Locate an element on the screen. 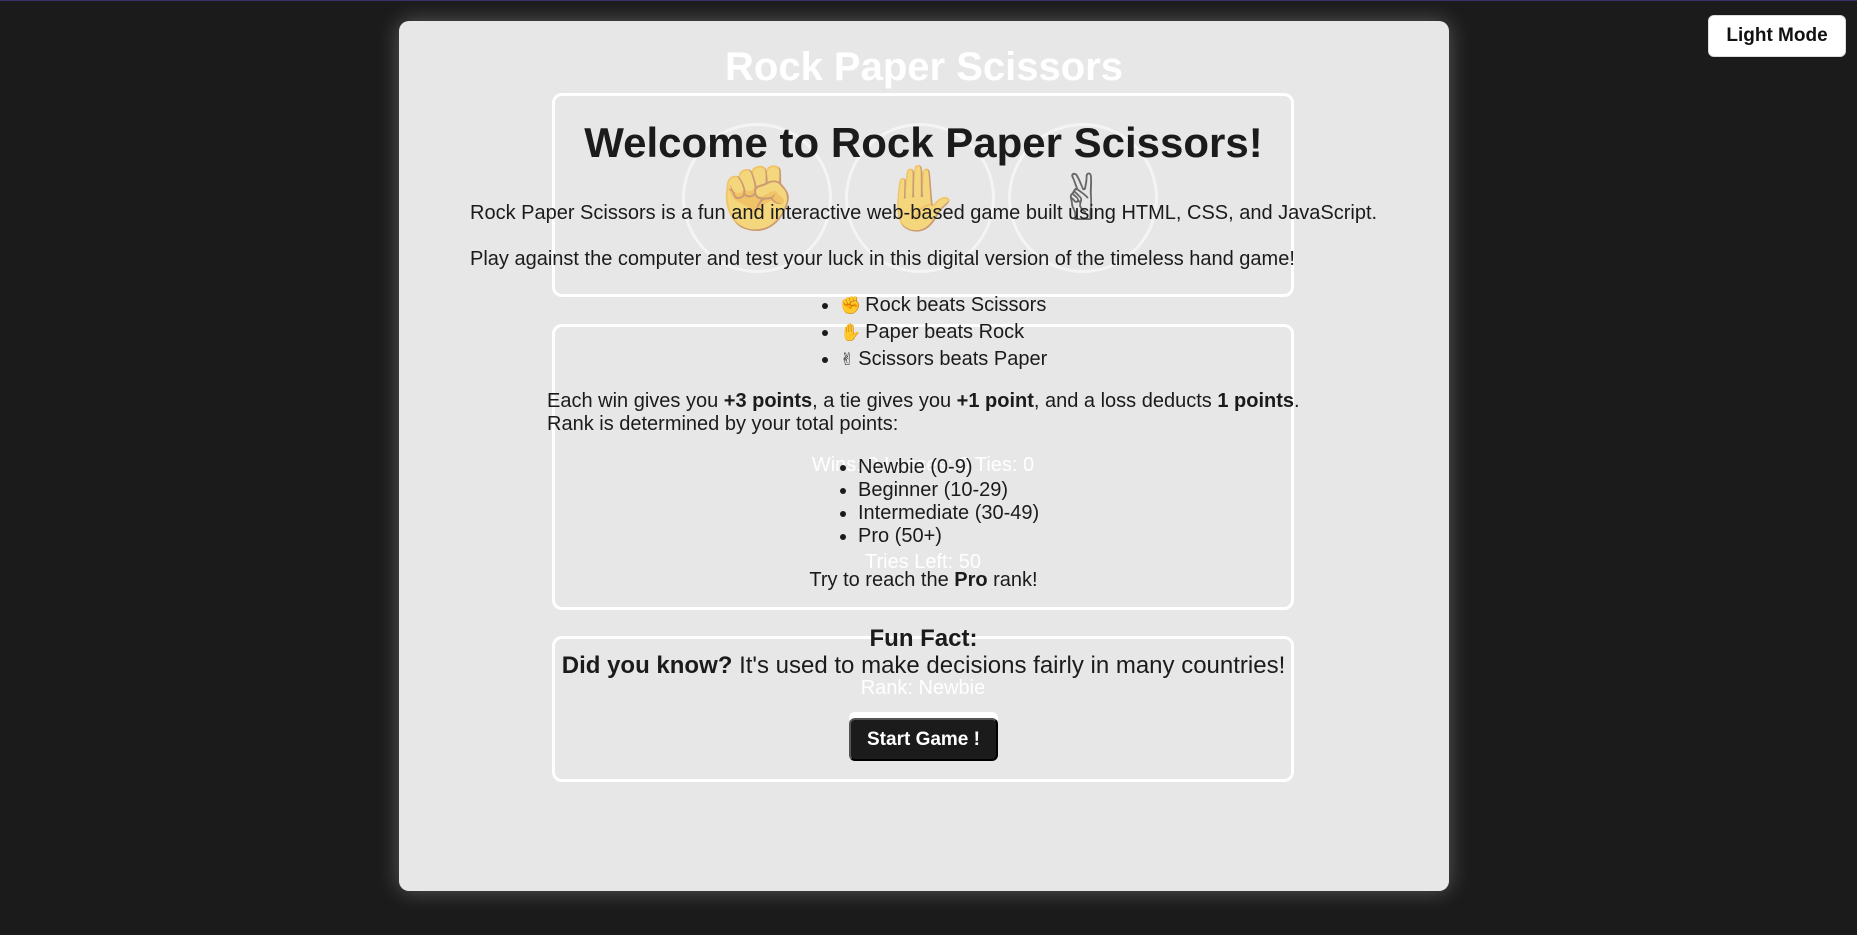 The image size is (1857, 935). rule-text: Scissors beats Paper is located at coordinates (953, 359).